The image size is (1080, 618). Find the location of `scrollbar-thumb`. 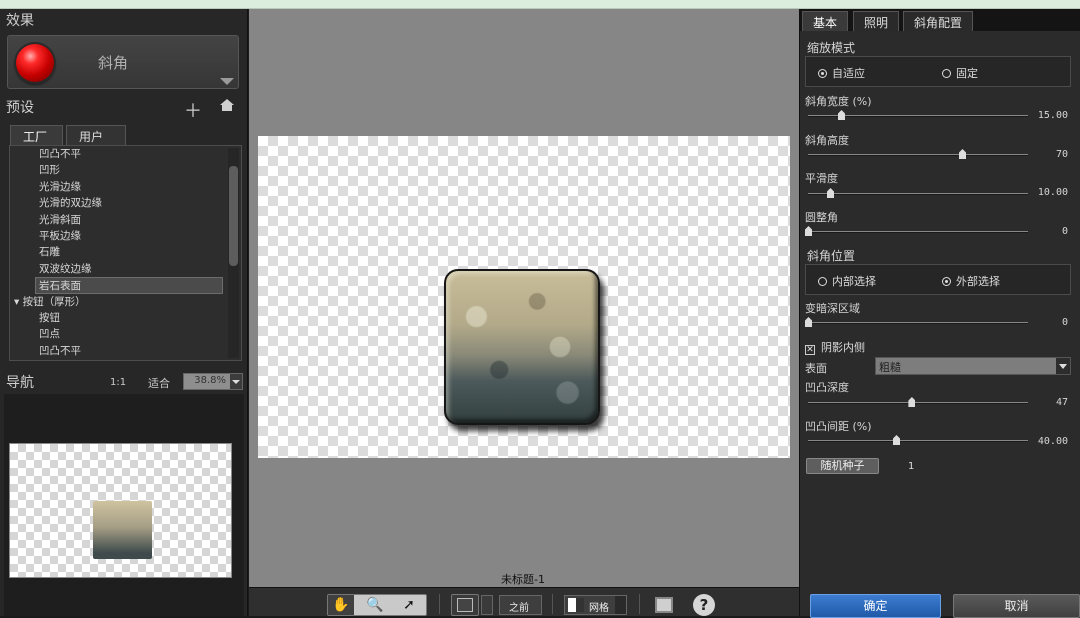

scrollbar-thumb is located at coordinates (233, 216).